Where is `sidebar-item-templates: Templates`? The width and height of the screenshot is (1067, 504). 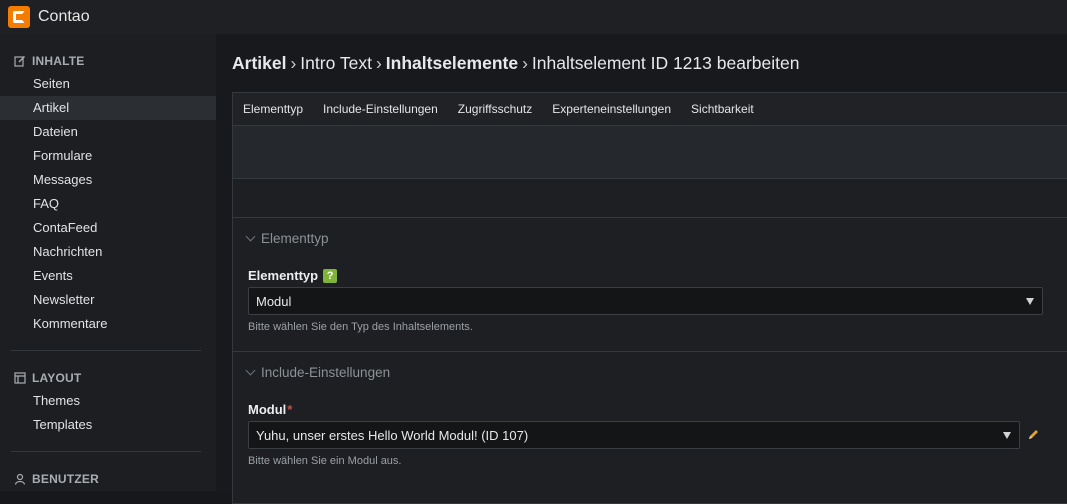 sidebar-item-templates: Templates is located at coordinates (108, 425).